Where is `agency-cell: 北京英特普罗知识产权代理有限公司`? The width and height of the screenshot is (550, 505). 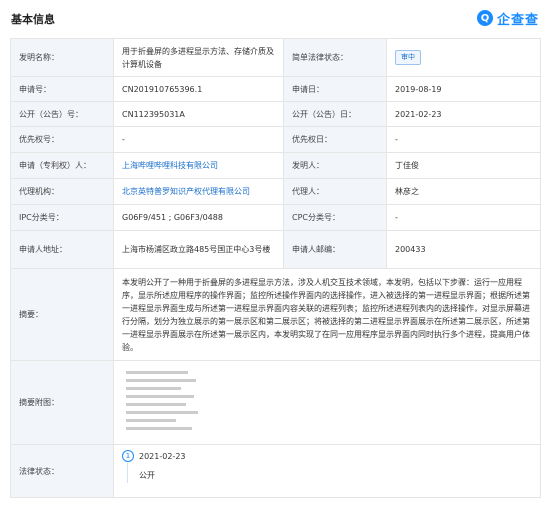 agency-cell: 北京英特普罗知识产权代理有限公司 is located at coordinates (198, 191).